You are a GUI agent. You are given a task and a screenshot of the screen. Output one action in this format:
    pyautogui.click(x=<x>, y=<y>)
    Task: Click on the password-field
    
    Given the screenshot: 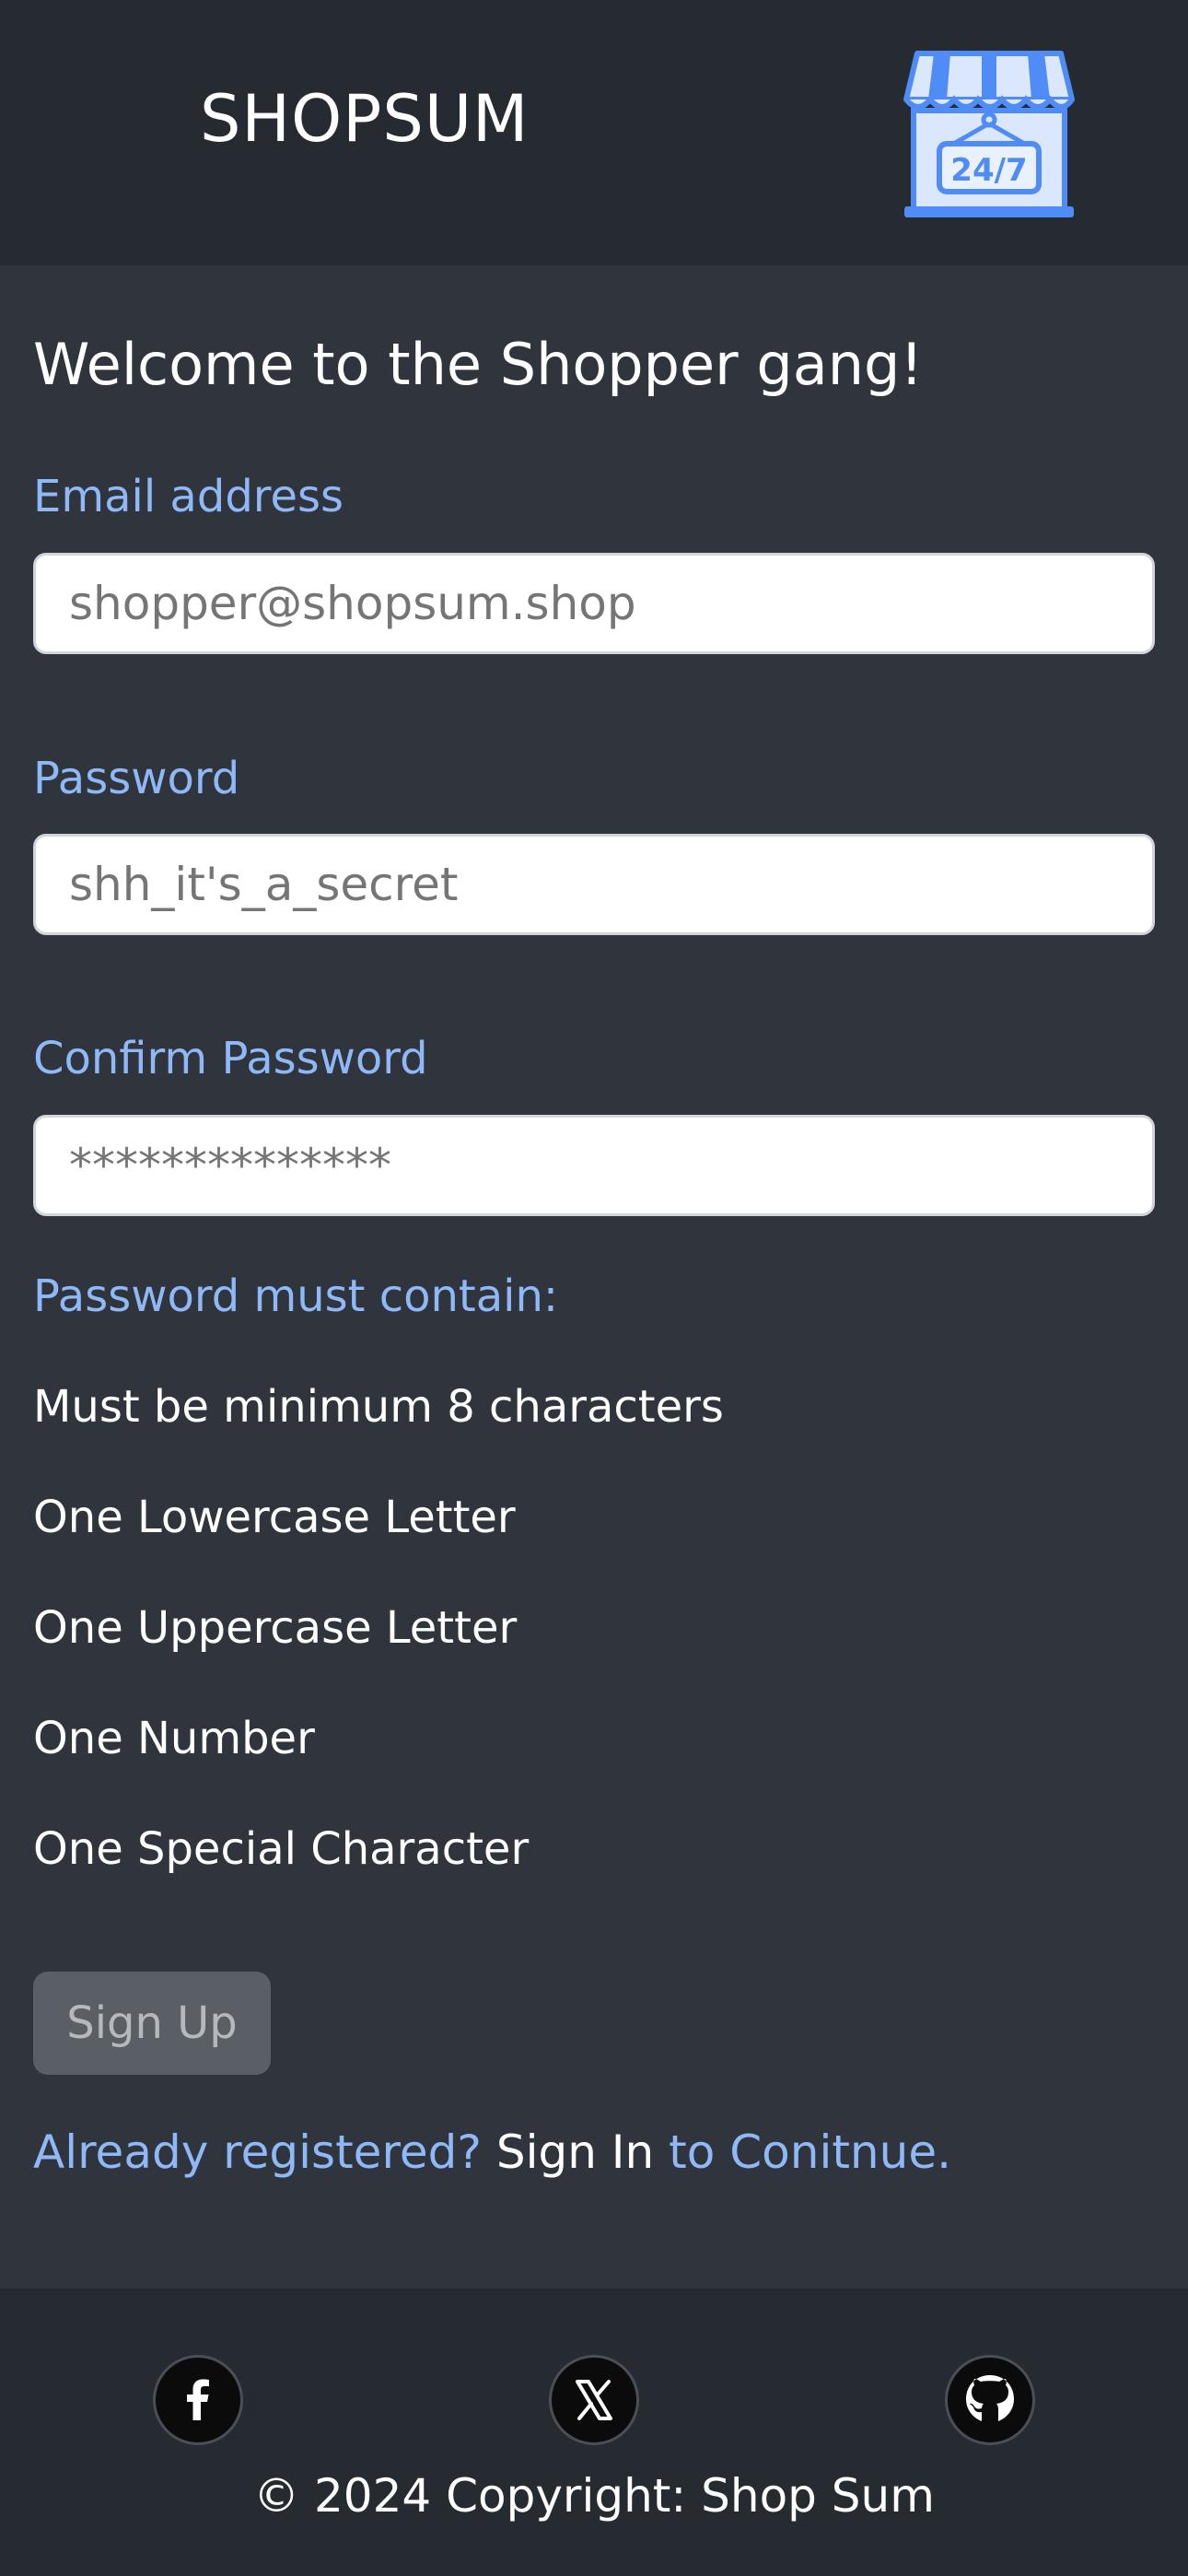 What is the action you would take?
    pyautogui.click(x=594, y=884)
    